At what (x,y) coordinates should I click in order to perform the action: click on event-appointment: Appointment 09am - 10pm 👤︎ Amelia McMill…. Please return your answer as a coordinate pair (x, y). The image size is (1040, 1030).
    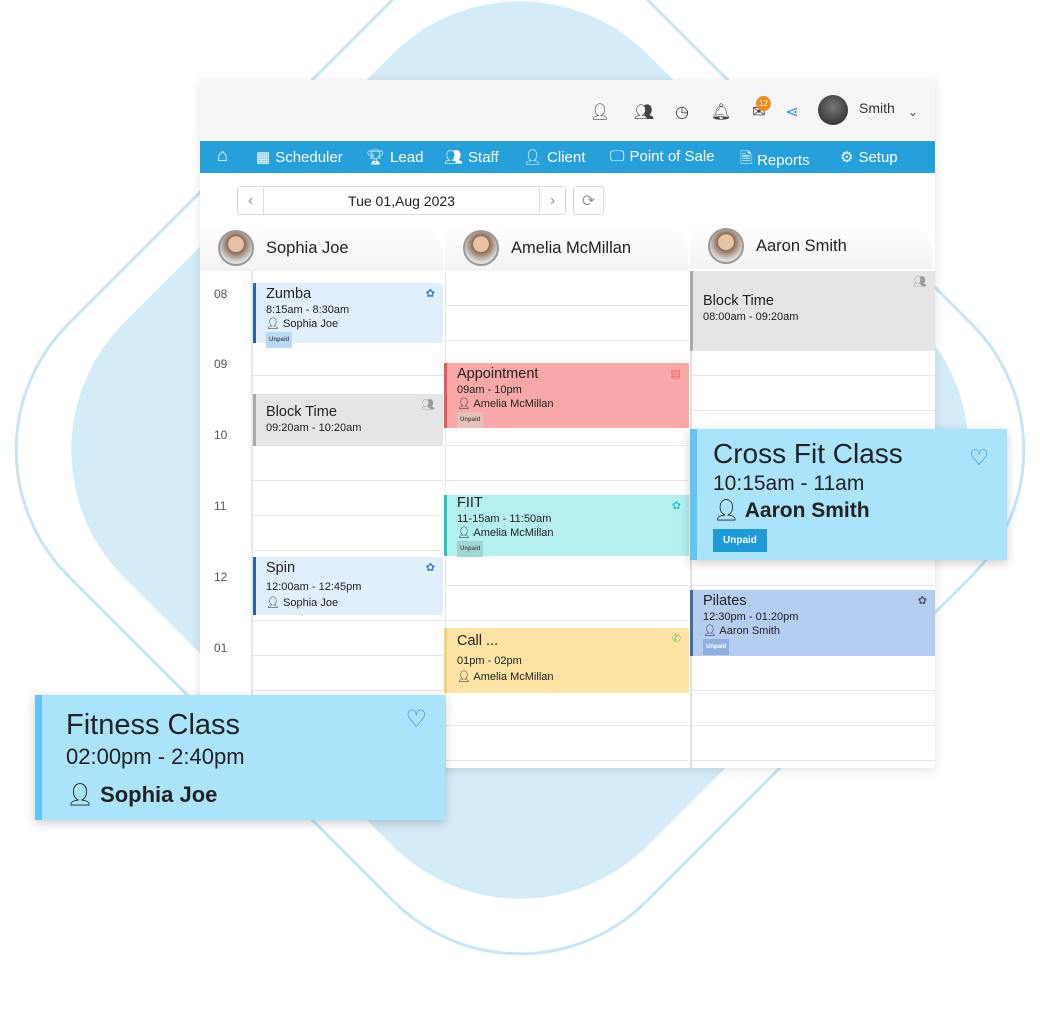
    Looking at the image, I should click on (566, 395).